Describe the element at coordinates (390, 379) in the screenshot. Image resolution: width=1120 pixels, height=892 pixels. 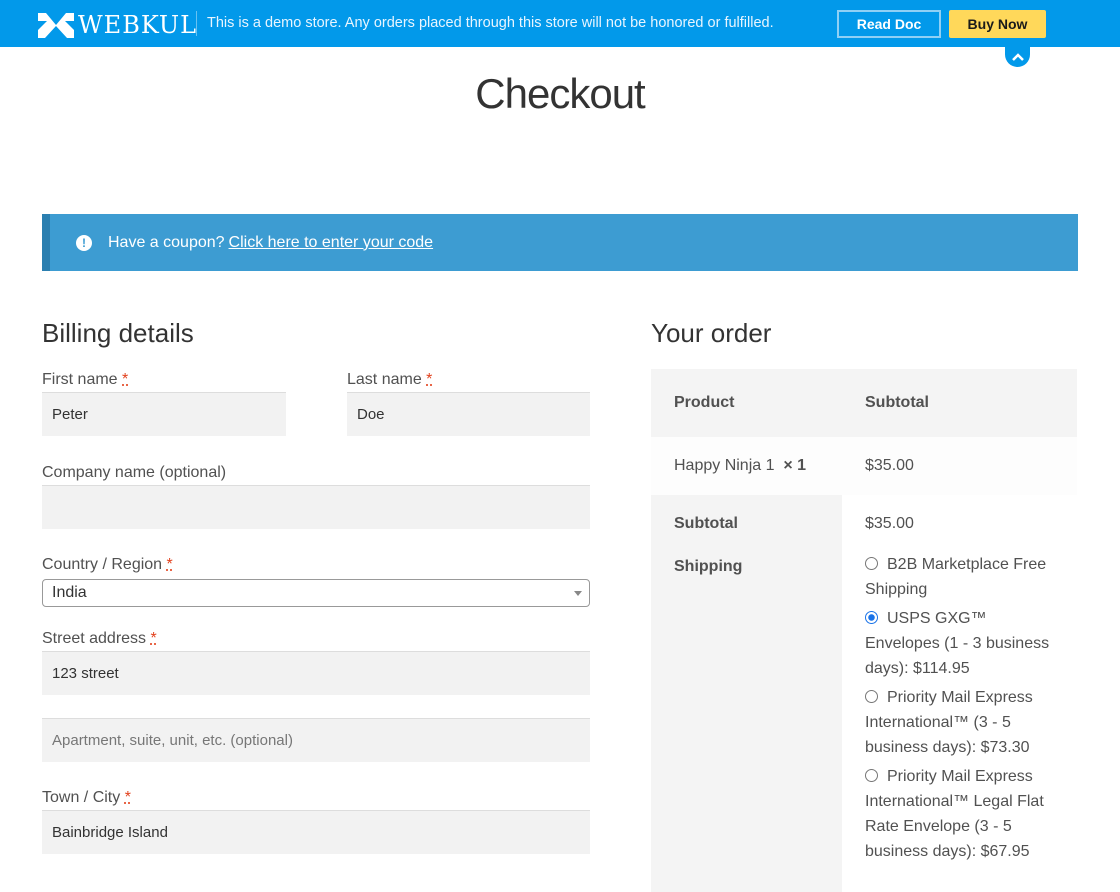
I see `last-name-label: Last name *` at that location.